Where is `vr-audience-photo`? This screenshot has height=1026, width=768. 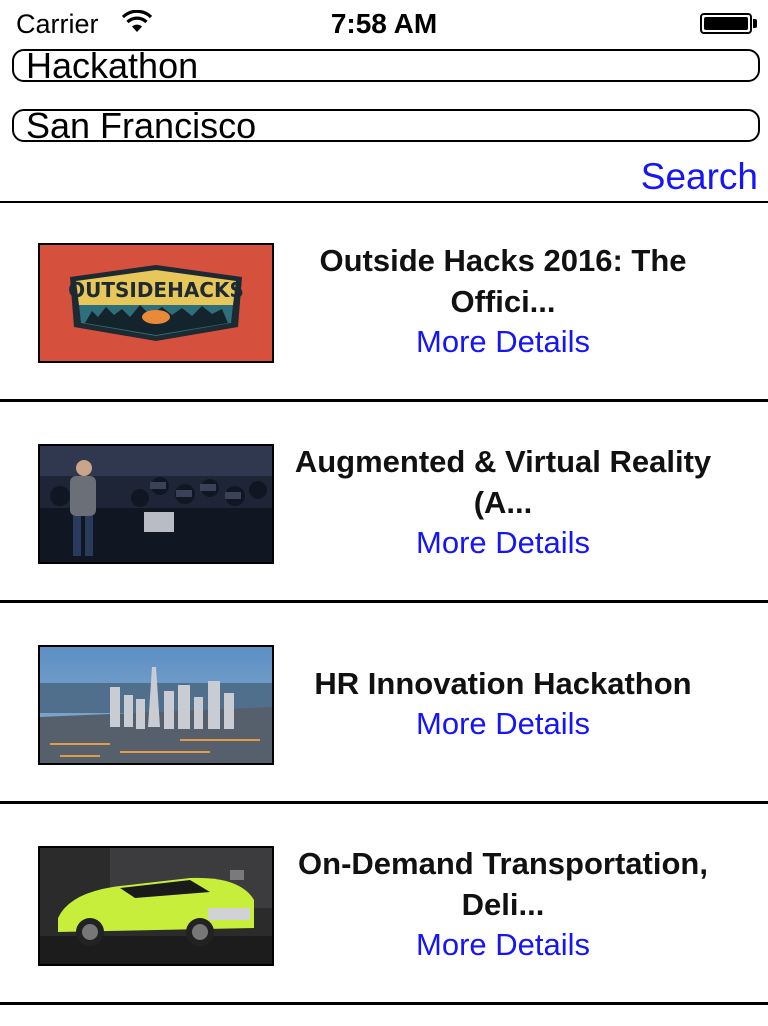 vr-audience-photo is located at coordinates (156, 504).